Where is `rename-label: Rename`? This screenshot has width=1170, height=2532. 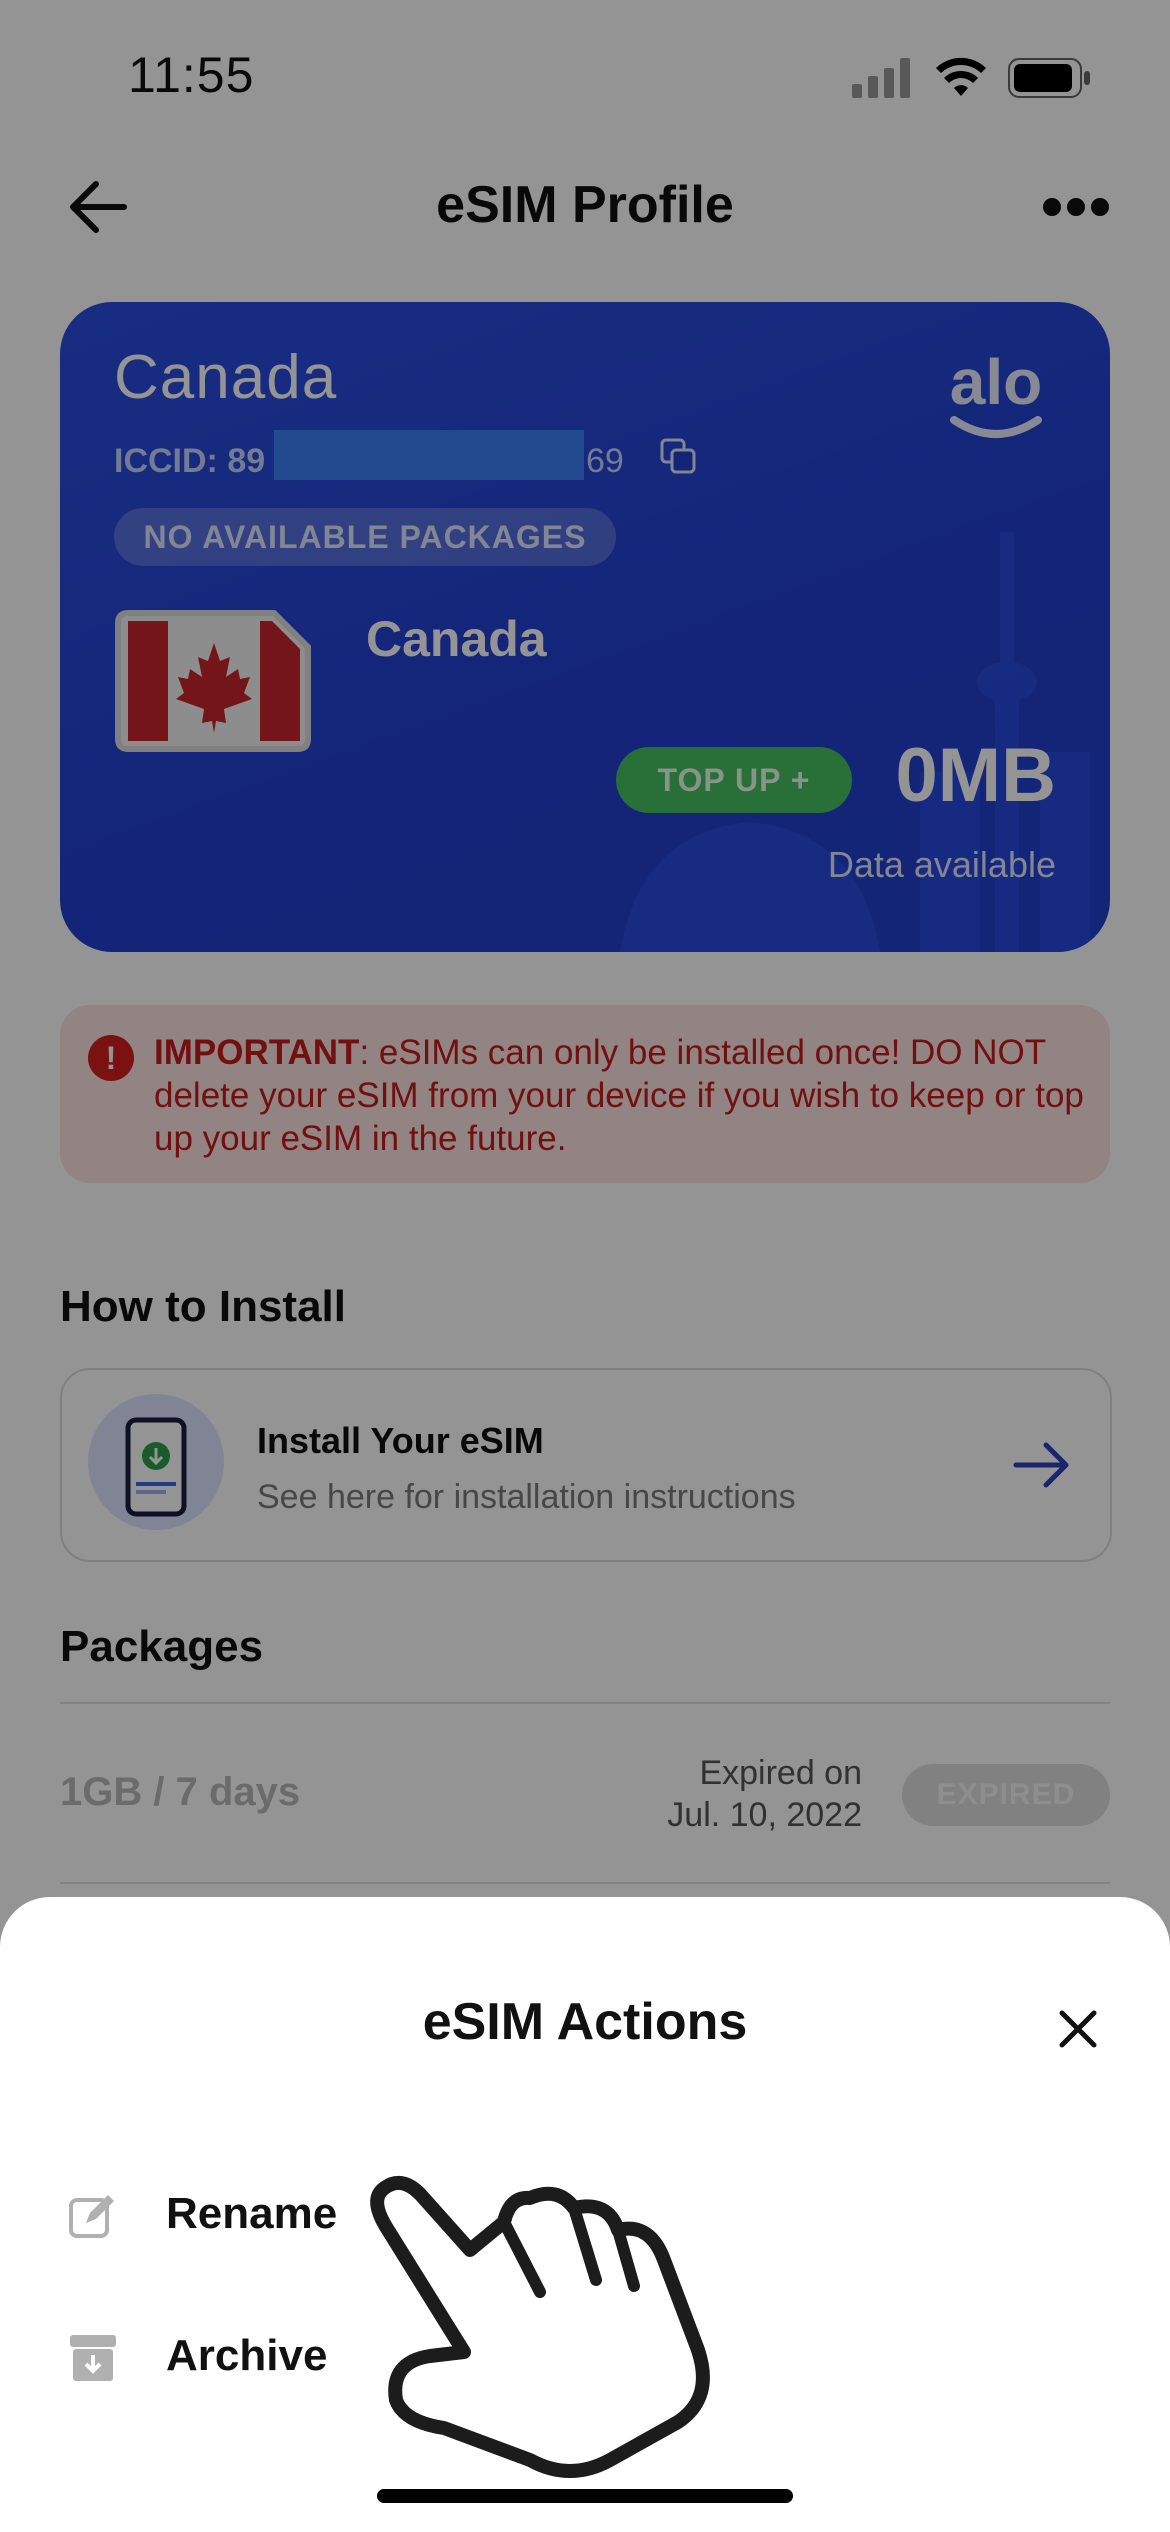
rename-label: Rename is located at coordinates (252, 2213).